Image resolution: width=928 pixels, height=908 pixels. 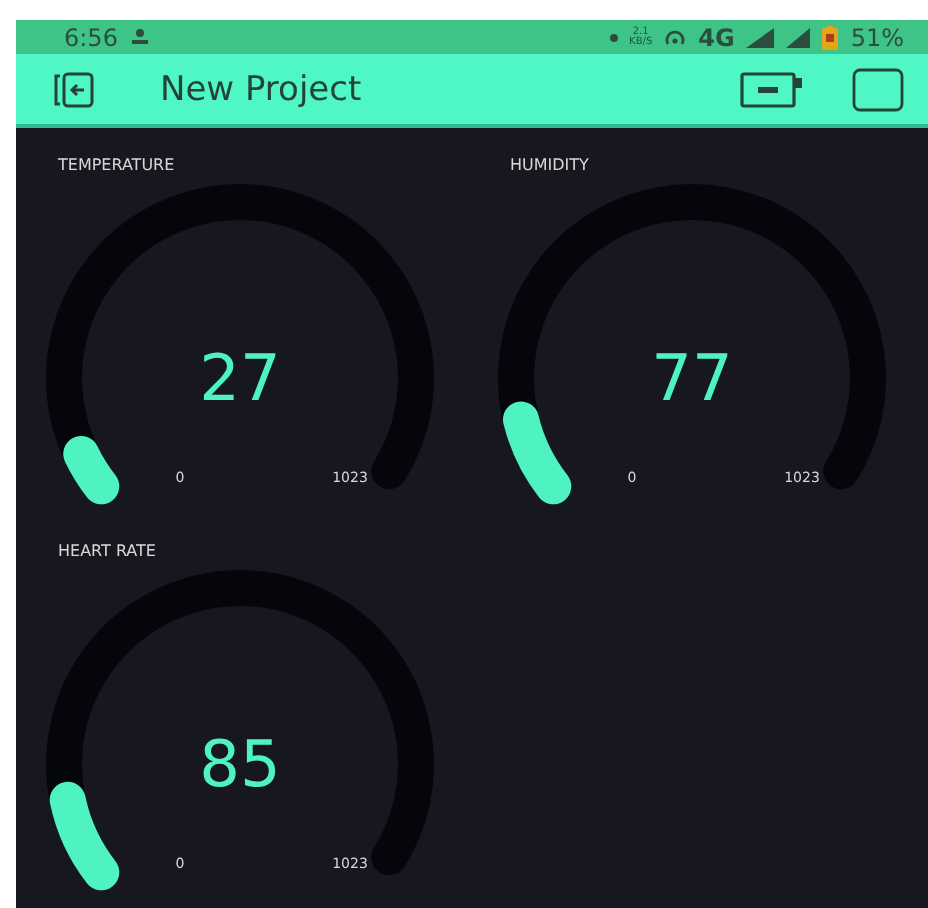 What do you see at coordinates (877, 37) in the screenshot?
I see `battery-percent: 51%` at bounding box center [877, 37].